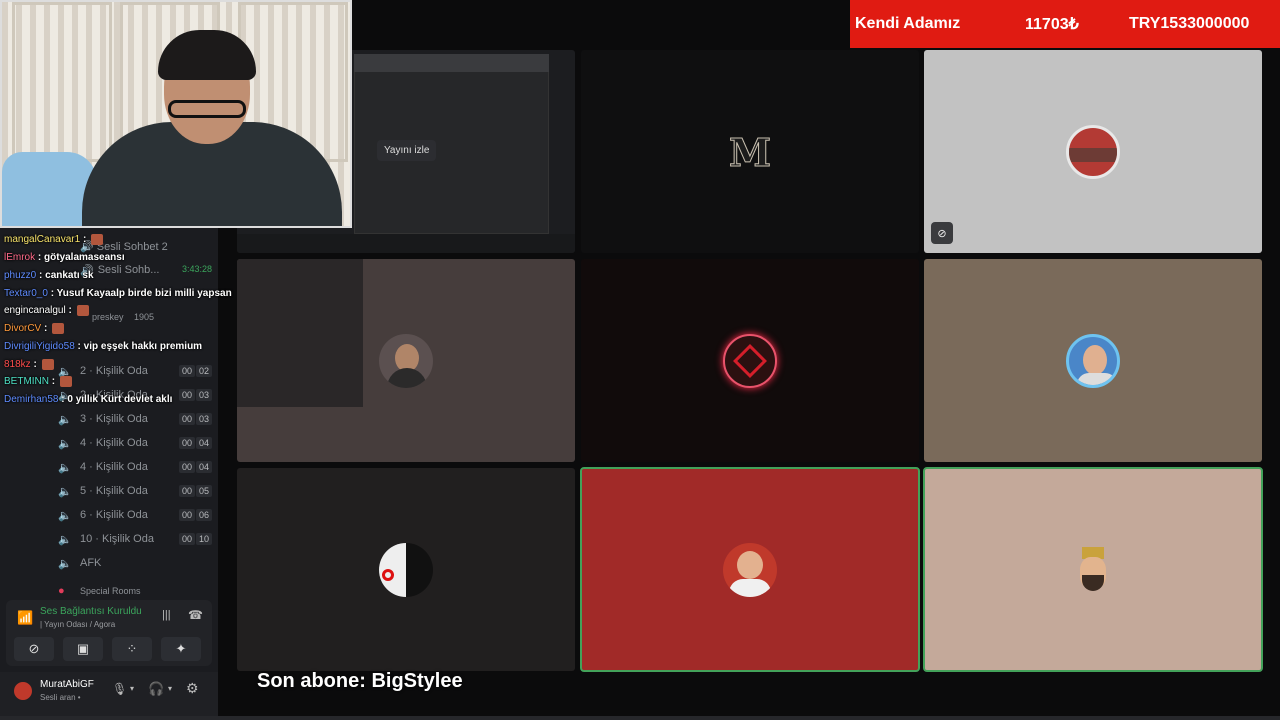 The image size is (1280, 720). What do you see at coordinates (91, 563) in the screenshot?
I see `channel-name: AFK` at bounding box center [91, 563].